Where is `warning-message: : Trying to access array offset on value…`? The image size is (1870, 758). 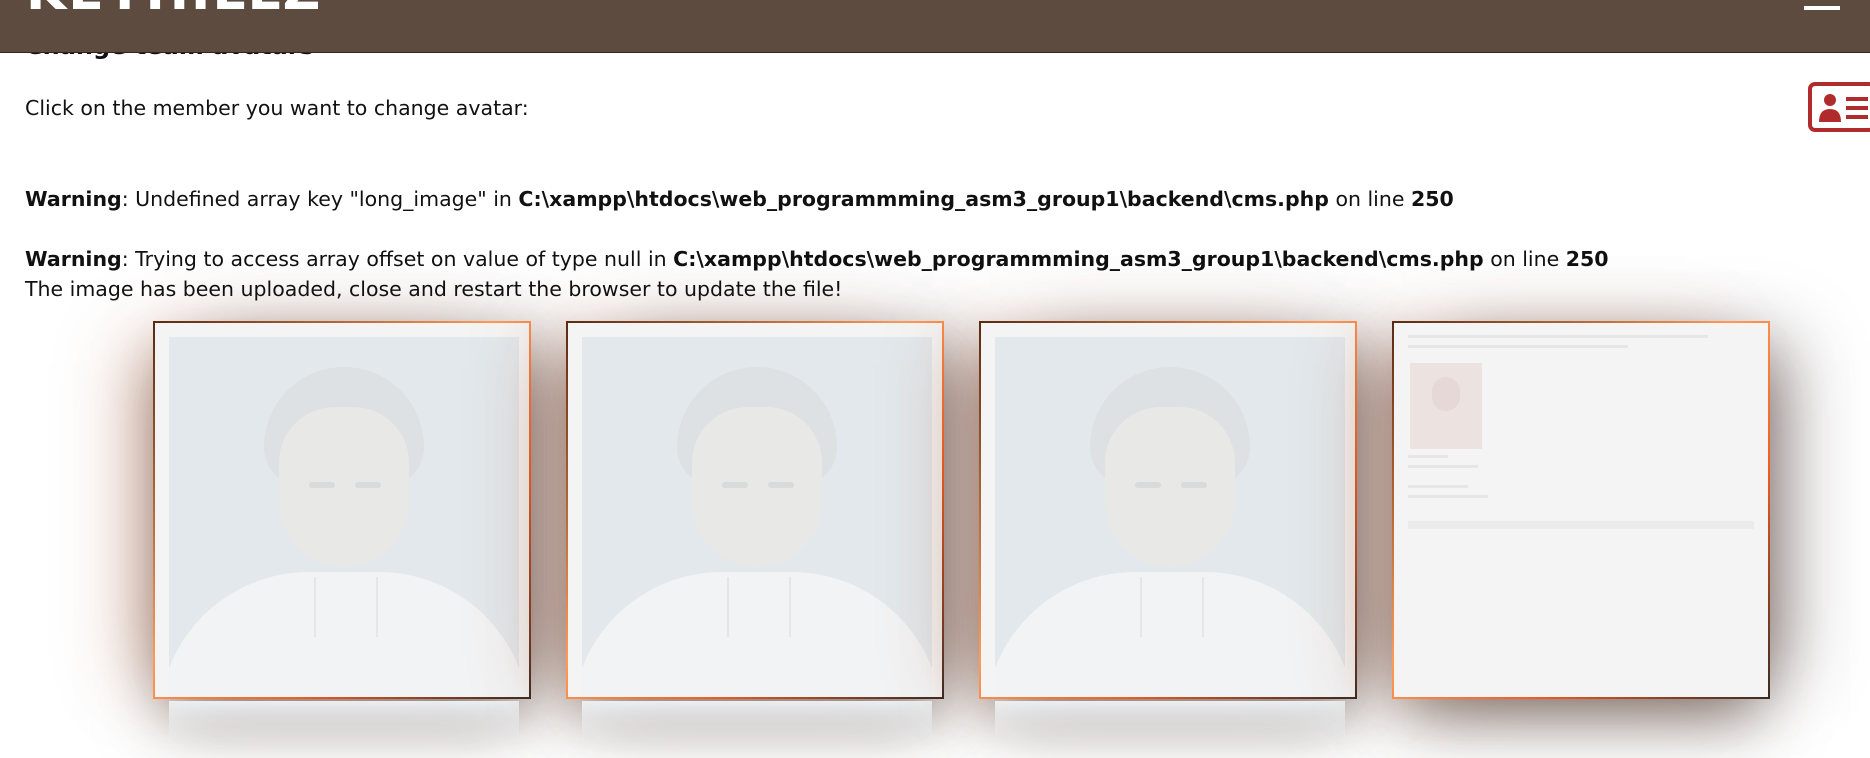 warning-message: : Trying to access array offset on value… is located at coordinates (397, 259).